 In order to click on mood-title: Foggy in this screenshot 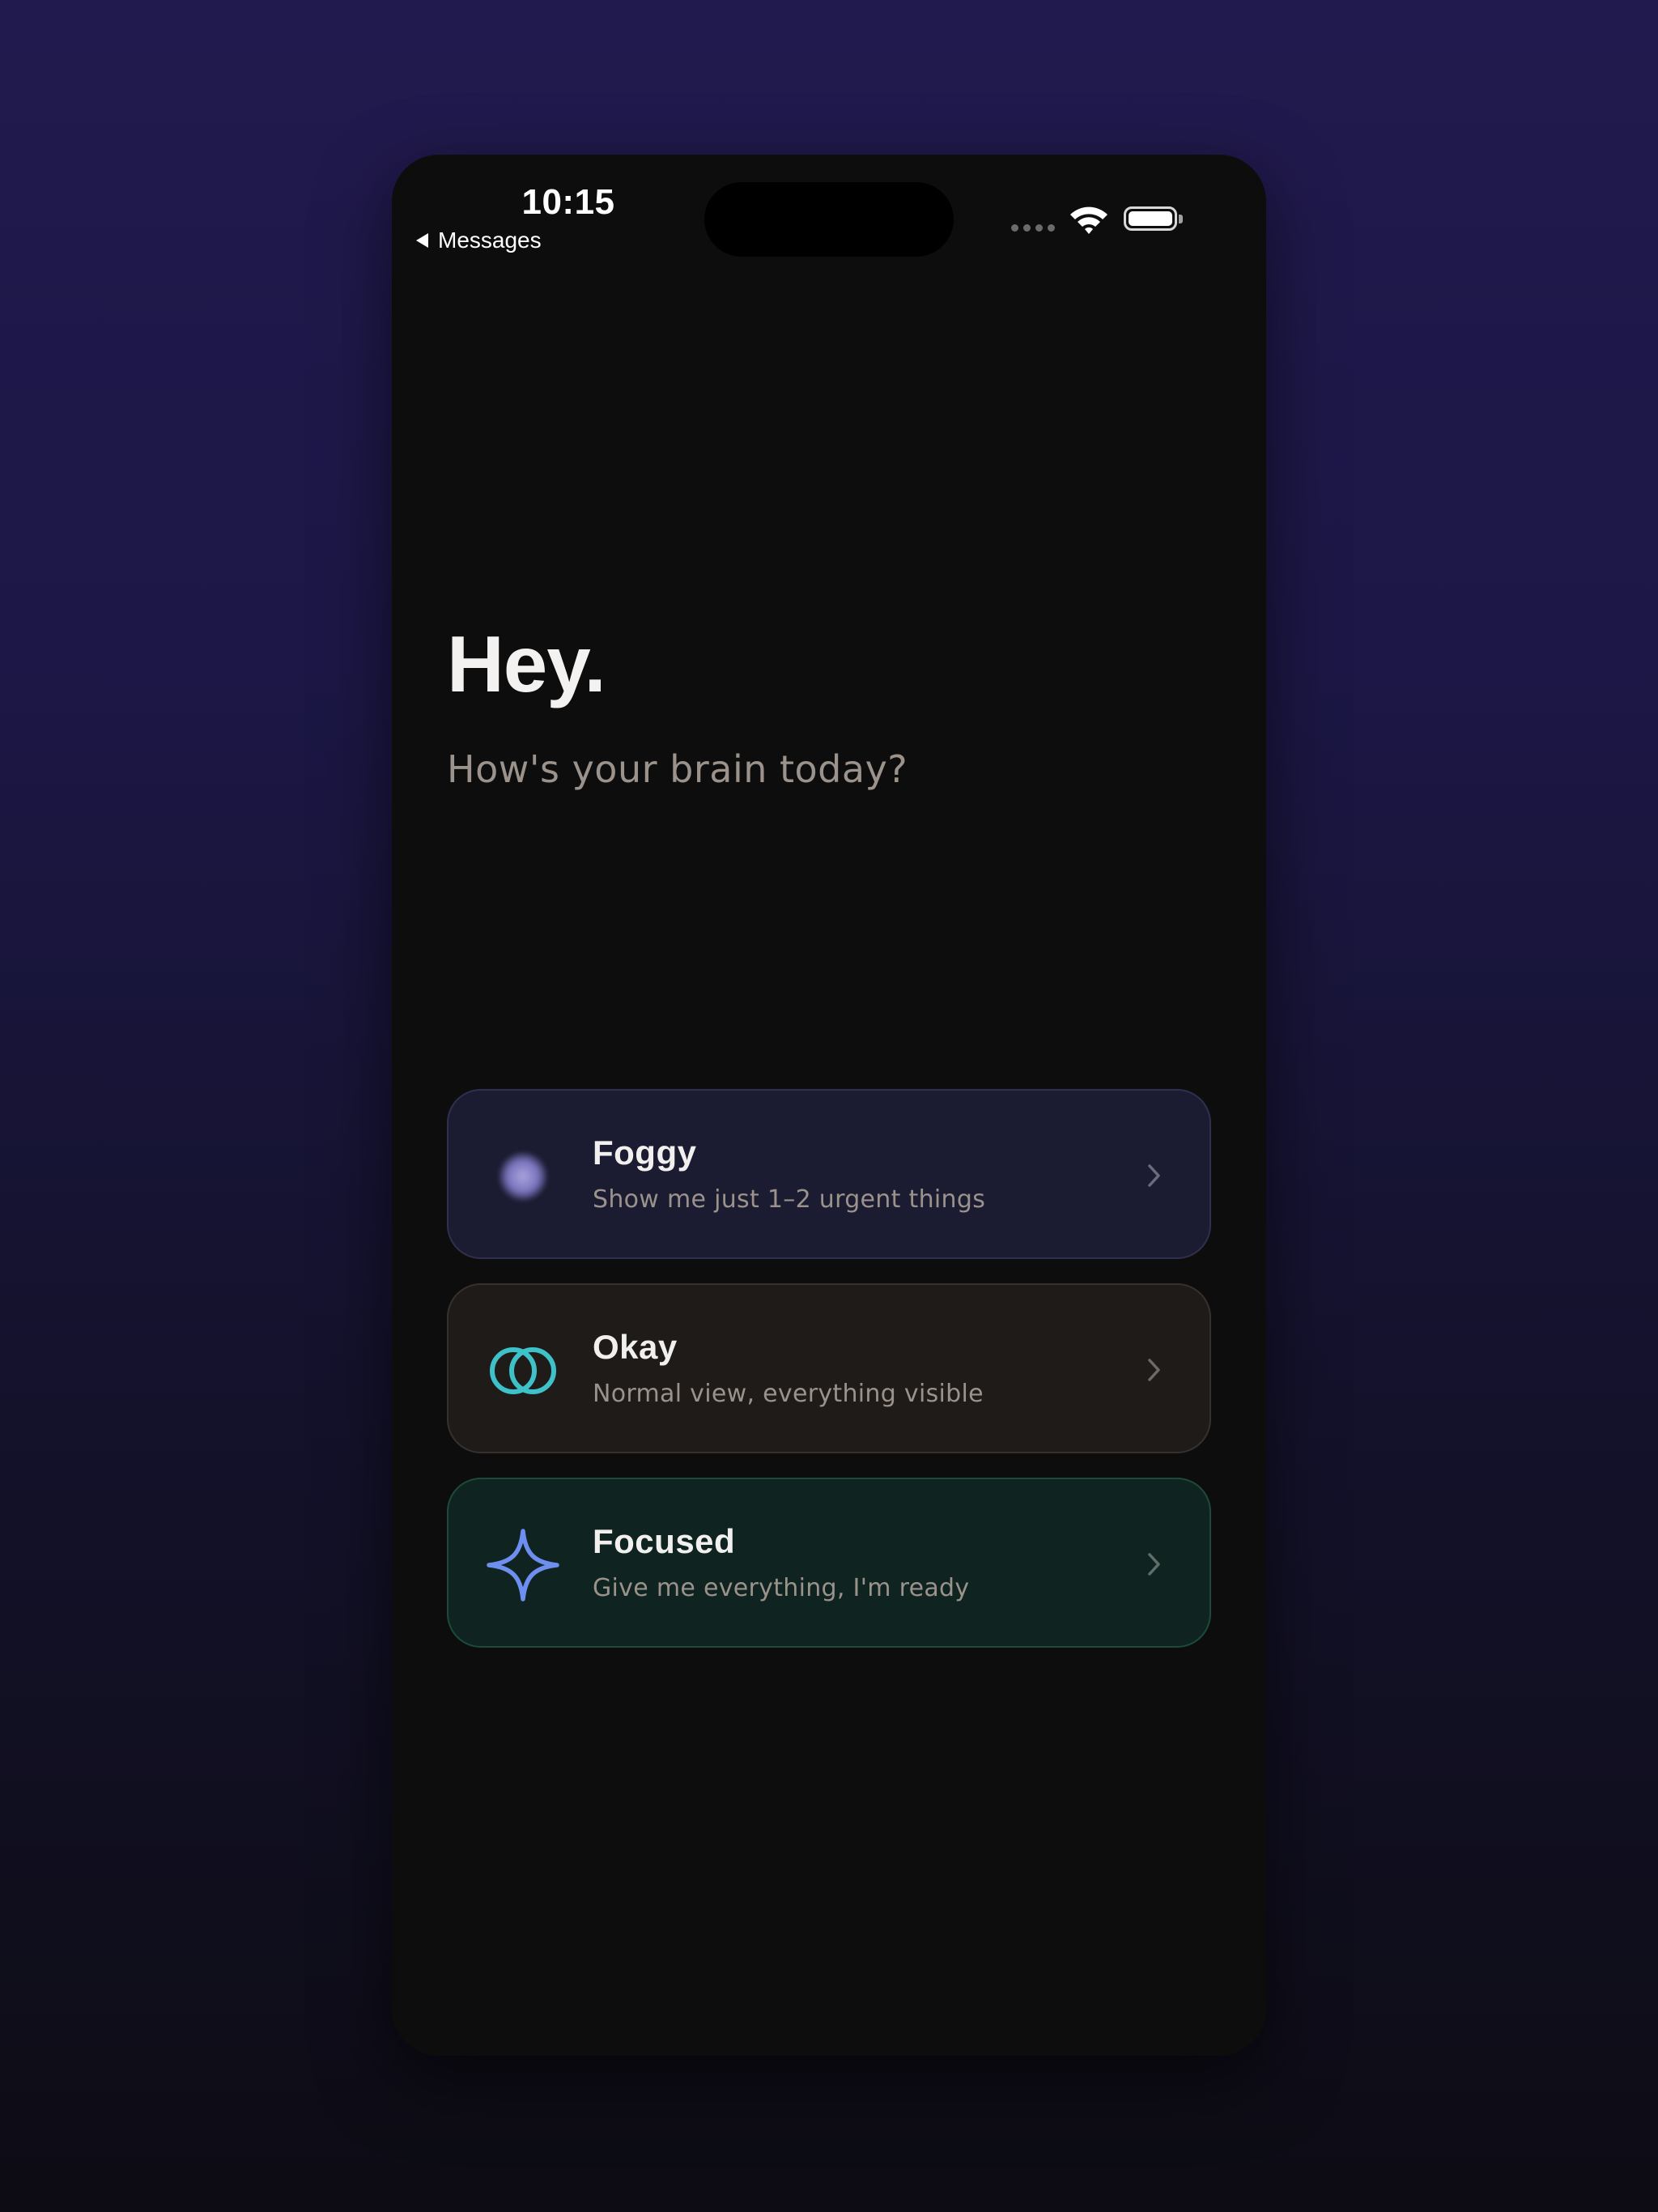, I will do `click(645, 1153)`.